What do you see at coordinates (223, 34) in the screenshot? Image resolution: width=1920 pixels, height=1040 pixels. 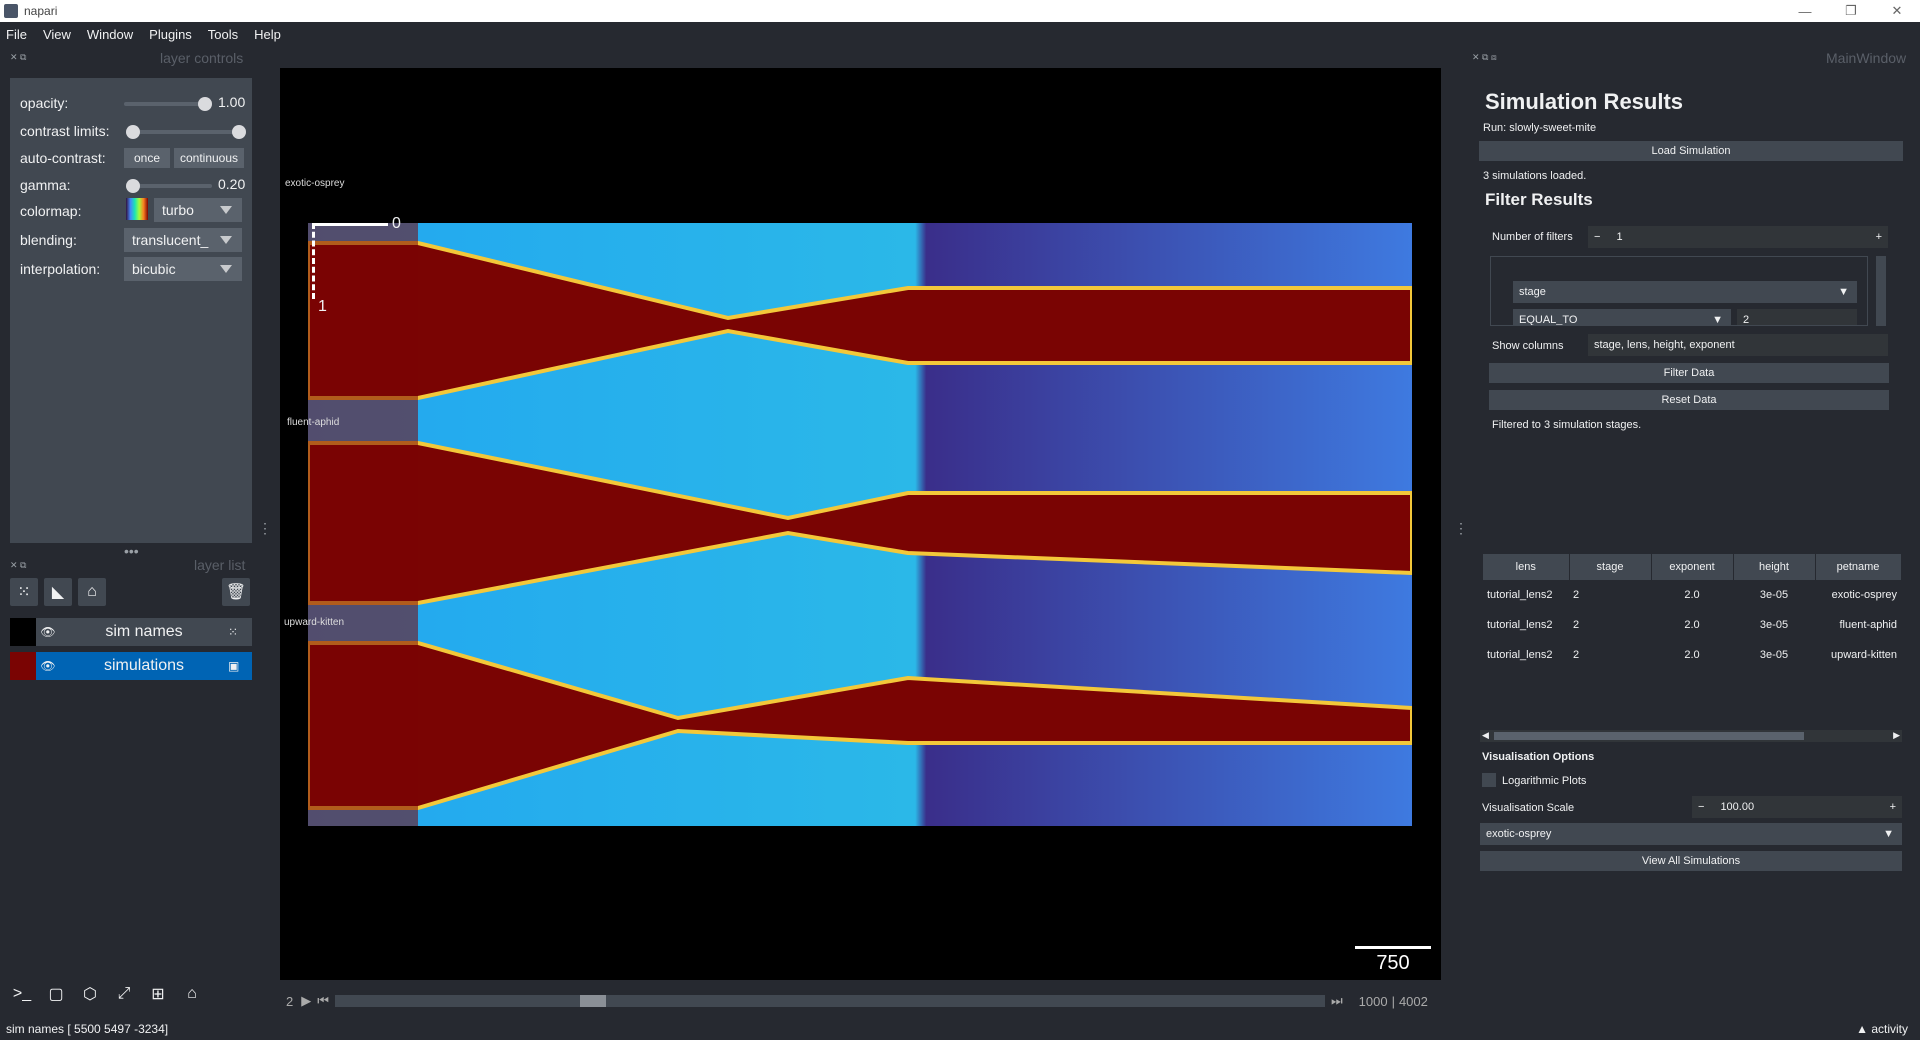 I see `menu-tools: Tools` at bounding box center [223, 34].